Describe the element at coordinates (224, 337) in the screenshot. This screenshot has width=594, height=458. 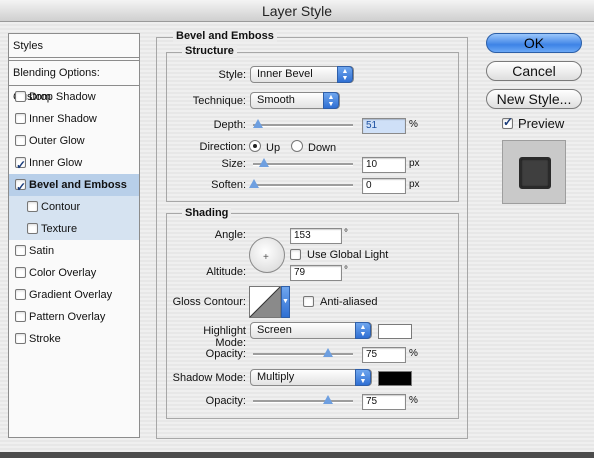
I see `highlight-mode-label: Highlight Mode:` at that location.